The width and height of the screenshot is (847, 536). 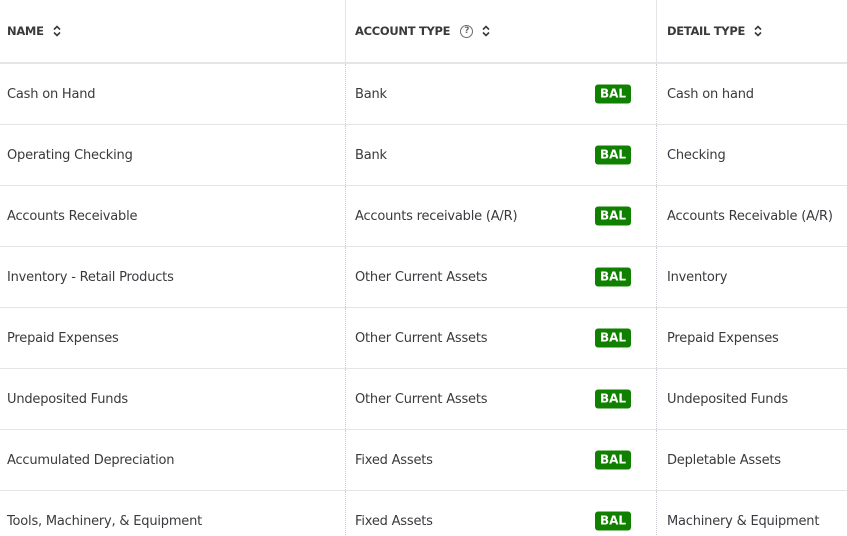 I want to click on detail-type: Cash on hand, so click(x=751, y=94).